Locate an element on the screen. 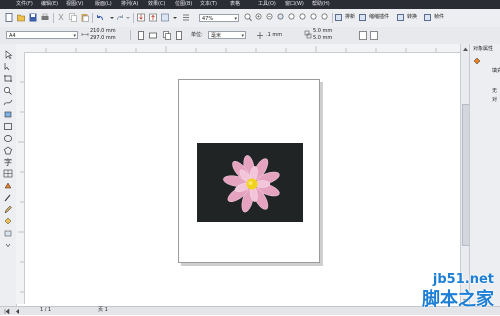 This screenshot has height=316, width=500. shape-tool-icon is located at coordinates (8, 66).